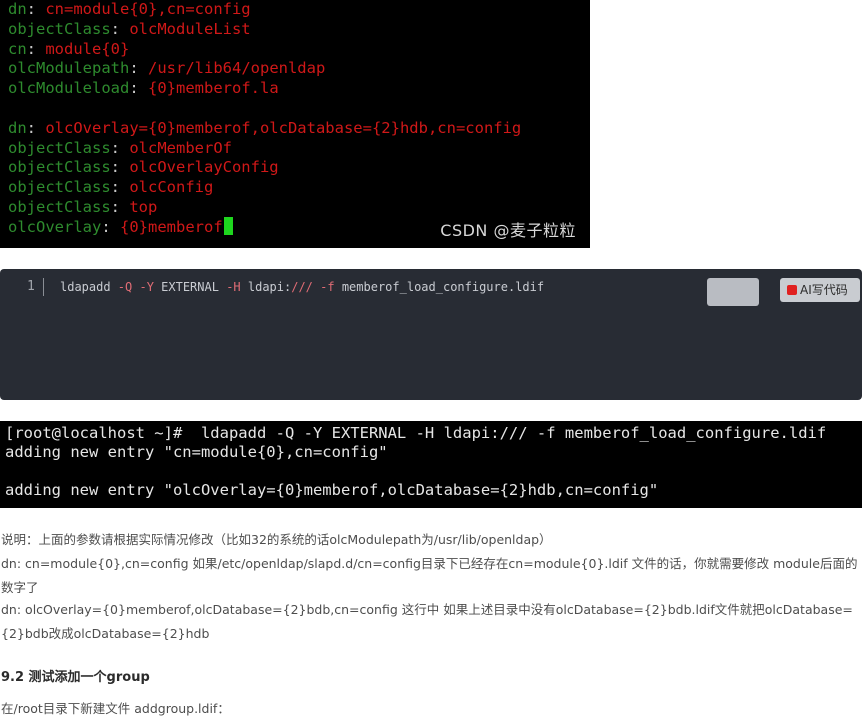 This screenshot has width=862, height=728. What do you see at coordinates (792, 290) in the screenshot?
I see `ai-icon` at bounding box center [792, 290].